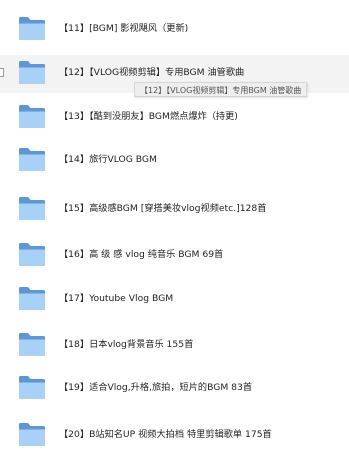 This screenshot has height=460, width=349. I want to click on folder-item-10: 【20】B站知名UP 视频大拍档 特里剪辑歌单 175首, so click(174, 436).